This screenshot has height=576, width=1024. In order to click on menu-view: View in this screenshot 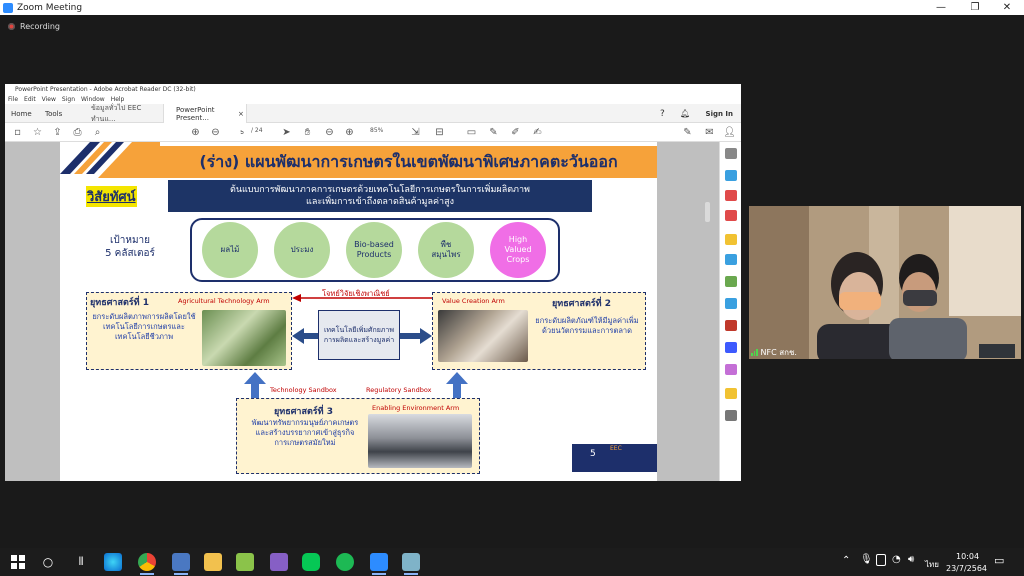, I will do `click(49, 99)`.